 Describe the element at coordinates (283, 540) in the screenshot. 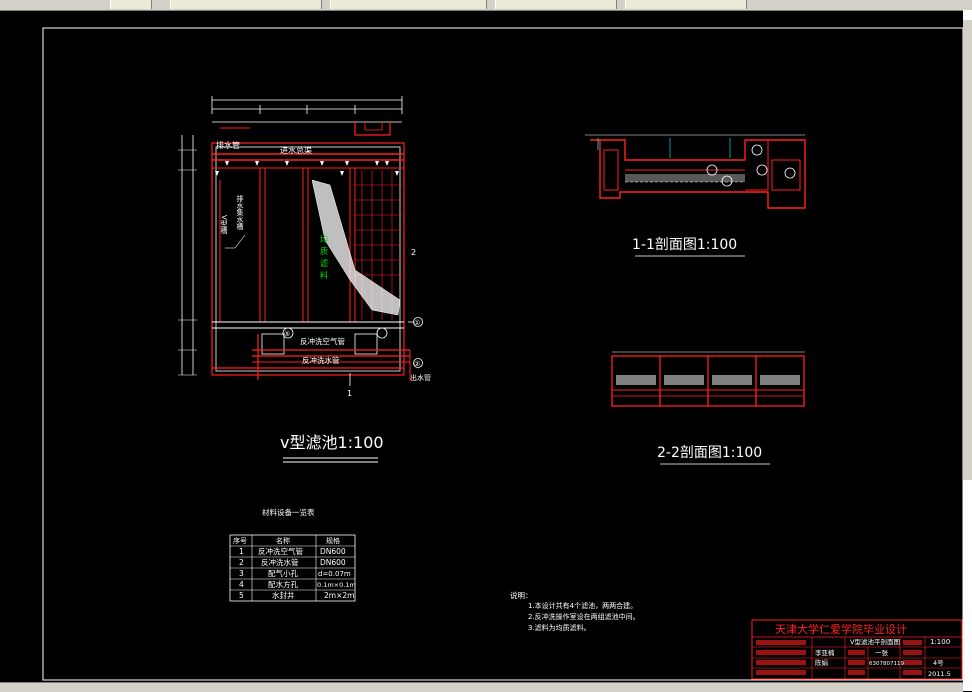

I see `table-header-name: 名称` at that location.